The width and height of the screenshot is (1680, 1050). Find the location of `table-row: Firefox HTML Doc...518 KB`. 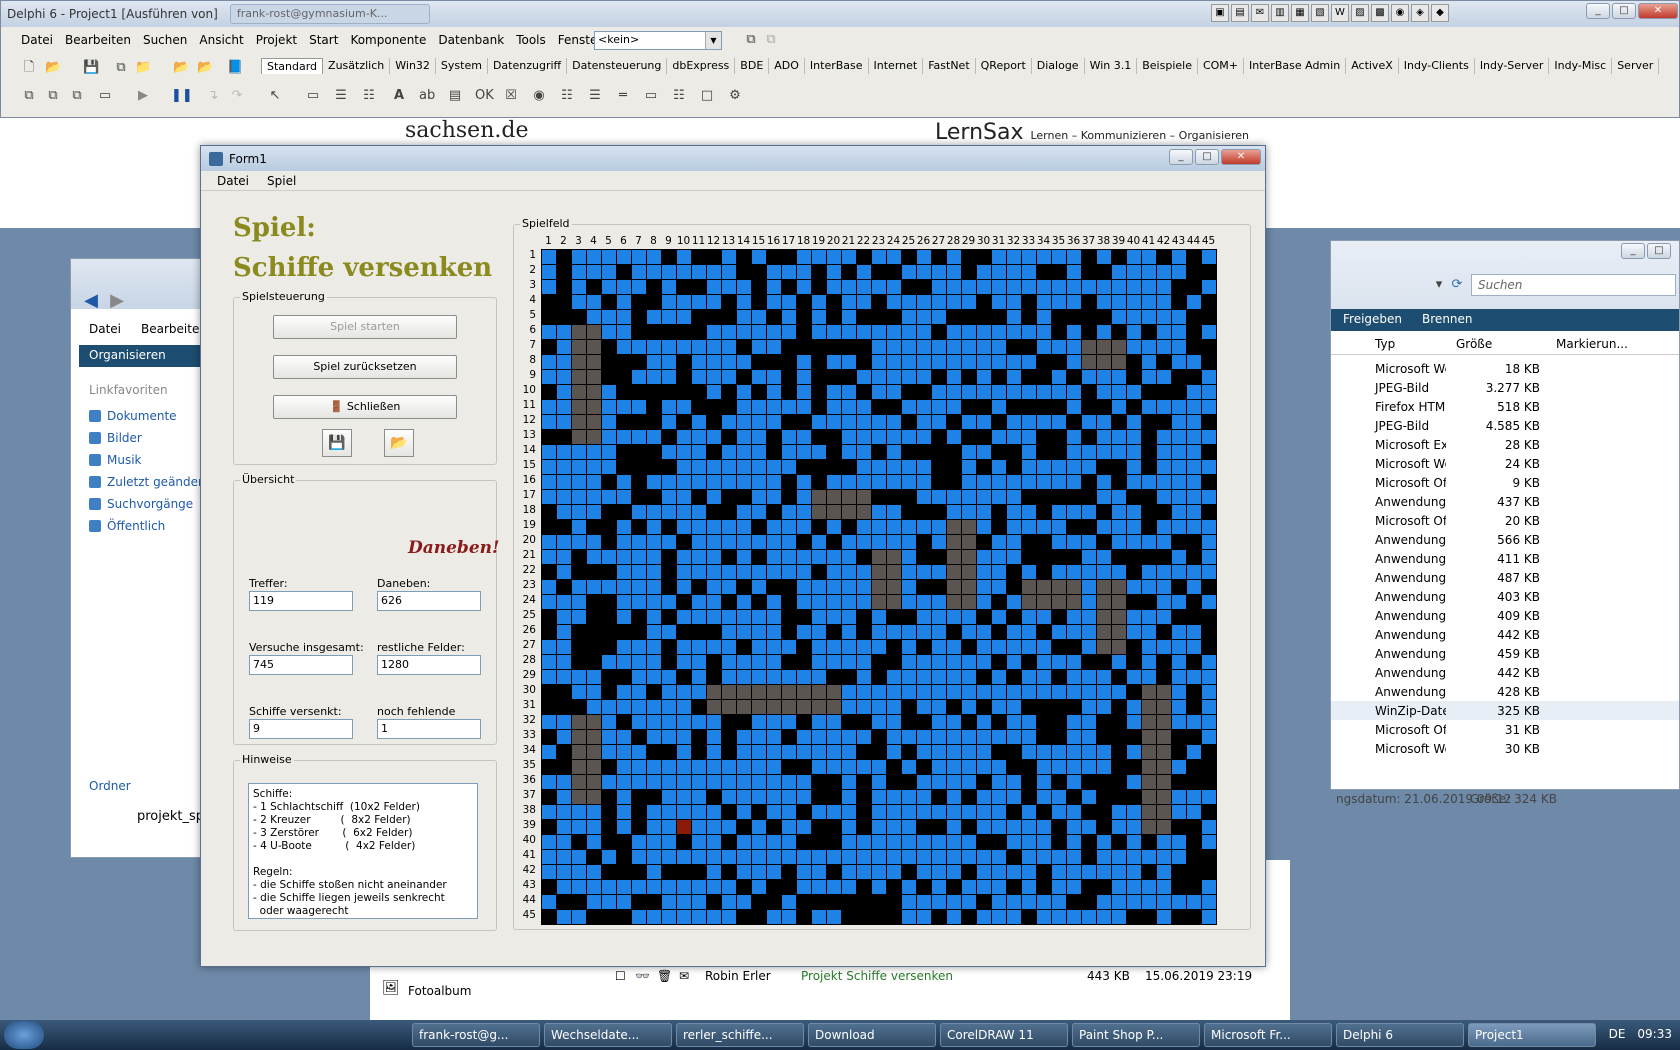

table-row: Firefox HTML Doc...518 KB is located at coordinates (1505, 406).